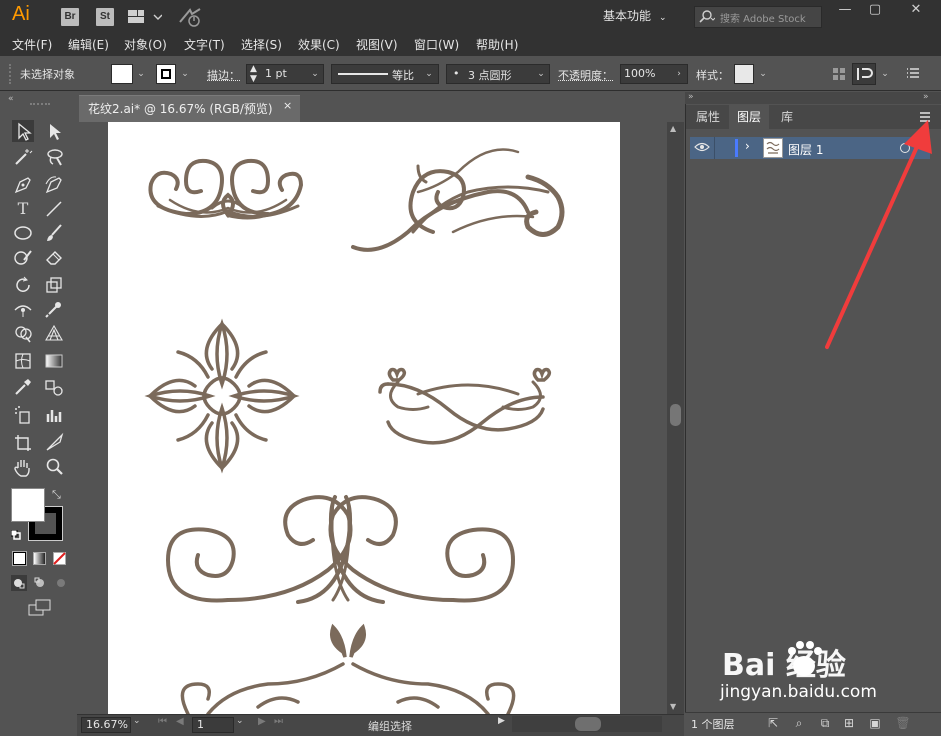 Image resolution: width=941 pixels, height=736 pixels. I want to click on last-artboard-icon: ⏭, so click(278, 721).